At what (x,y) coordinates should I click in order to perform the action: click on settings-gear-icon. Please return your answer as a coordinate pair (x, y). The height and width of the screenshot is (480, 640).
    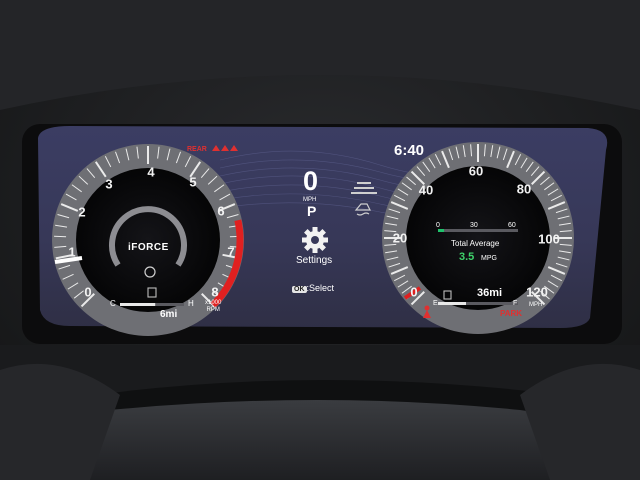
    Looking at the image, I should click on (315, 240).